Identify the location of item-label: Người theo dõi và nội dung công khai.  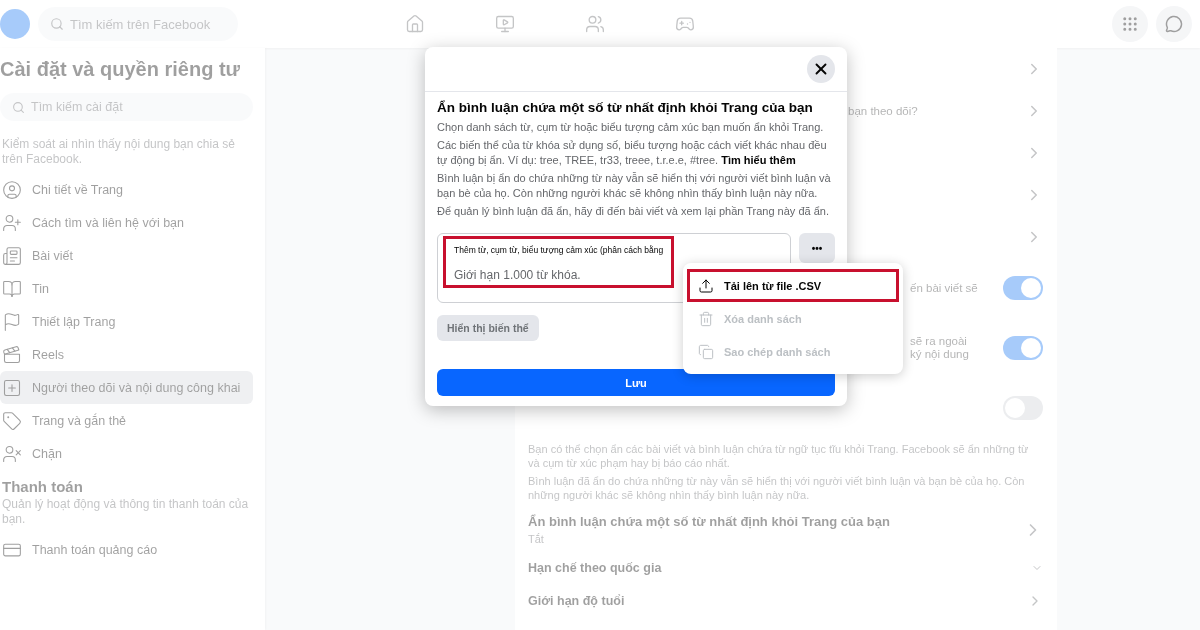
(136, 387).